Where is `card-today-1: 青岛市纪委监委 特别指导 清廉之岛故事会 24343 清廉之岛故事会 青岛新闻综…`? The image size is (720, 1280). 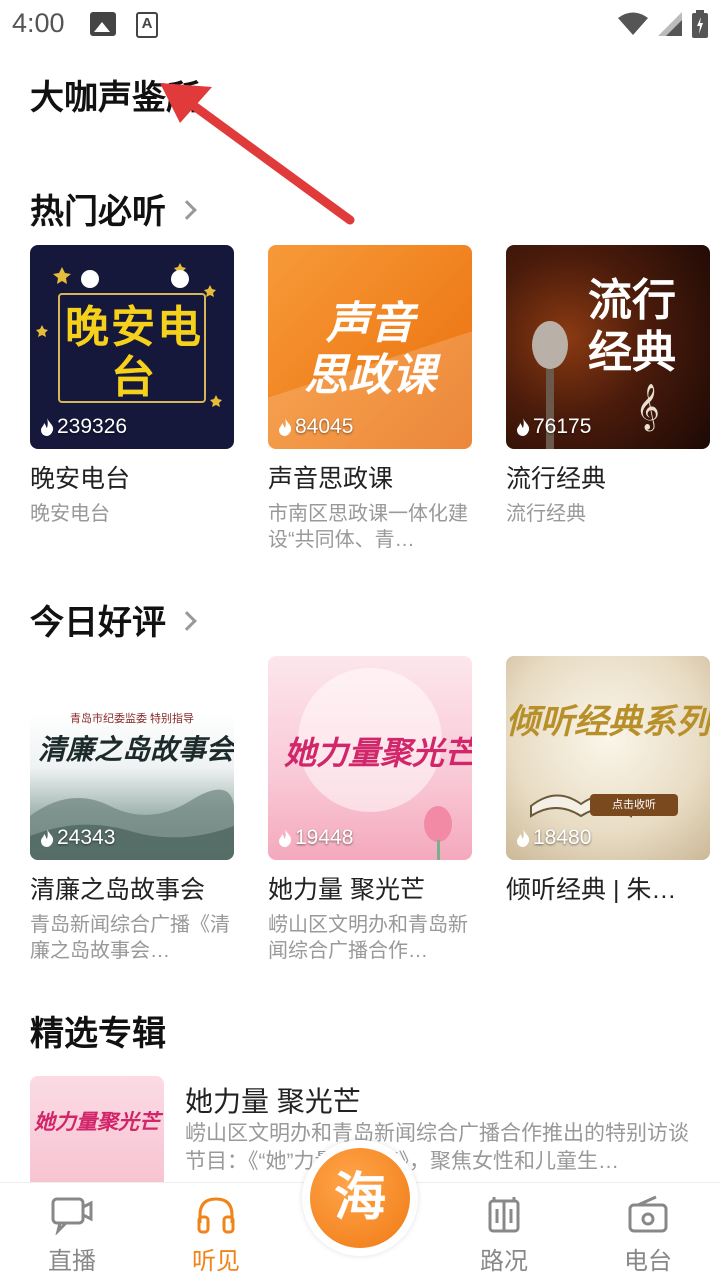 card-today-1: 青岛市纪委监委 特别指导 清廉之岛故事会 24343 清廉之岛故事会 青岛新闻综… is located at coordinates (132, 810).